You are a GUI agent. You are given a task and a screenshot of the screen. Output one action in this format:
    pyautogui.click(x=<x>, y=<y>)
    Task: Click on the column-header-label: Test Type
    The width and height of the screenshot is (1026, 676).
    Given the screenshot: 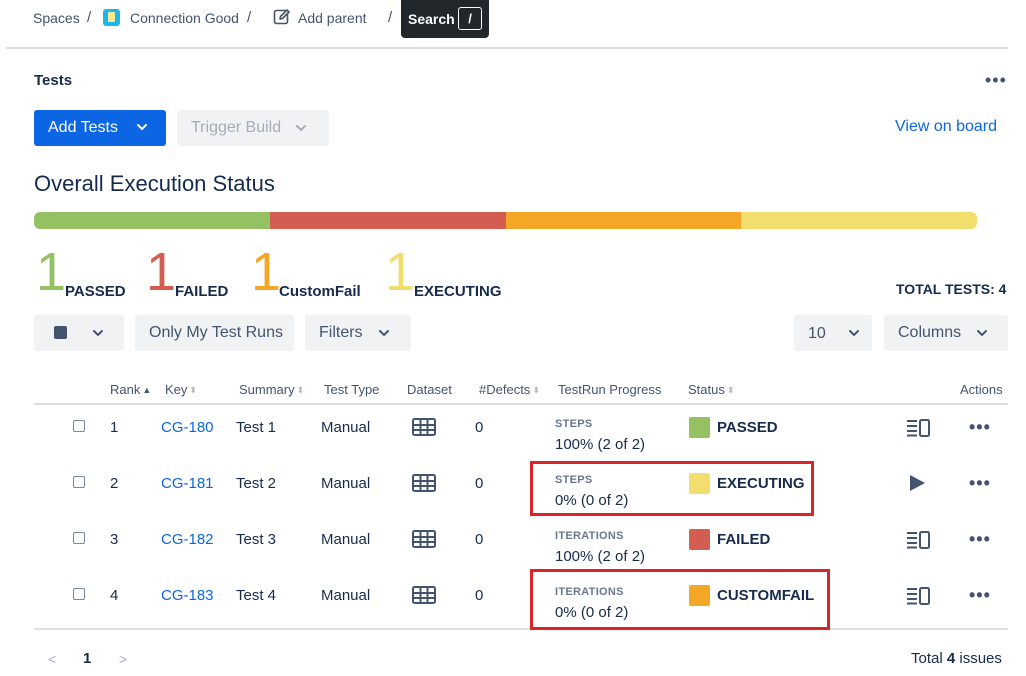 What is the action you would take?
    pyautogui.click(x=352, y=389)
    